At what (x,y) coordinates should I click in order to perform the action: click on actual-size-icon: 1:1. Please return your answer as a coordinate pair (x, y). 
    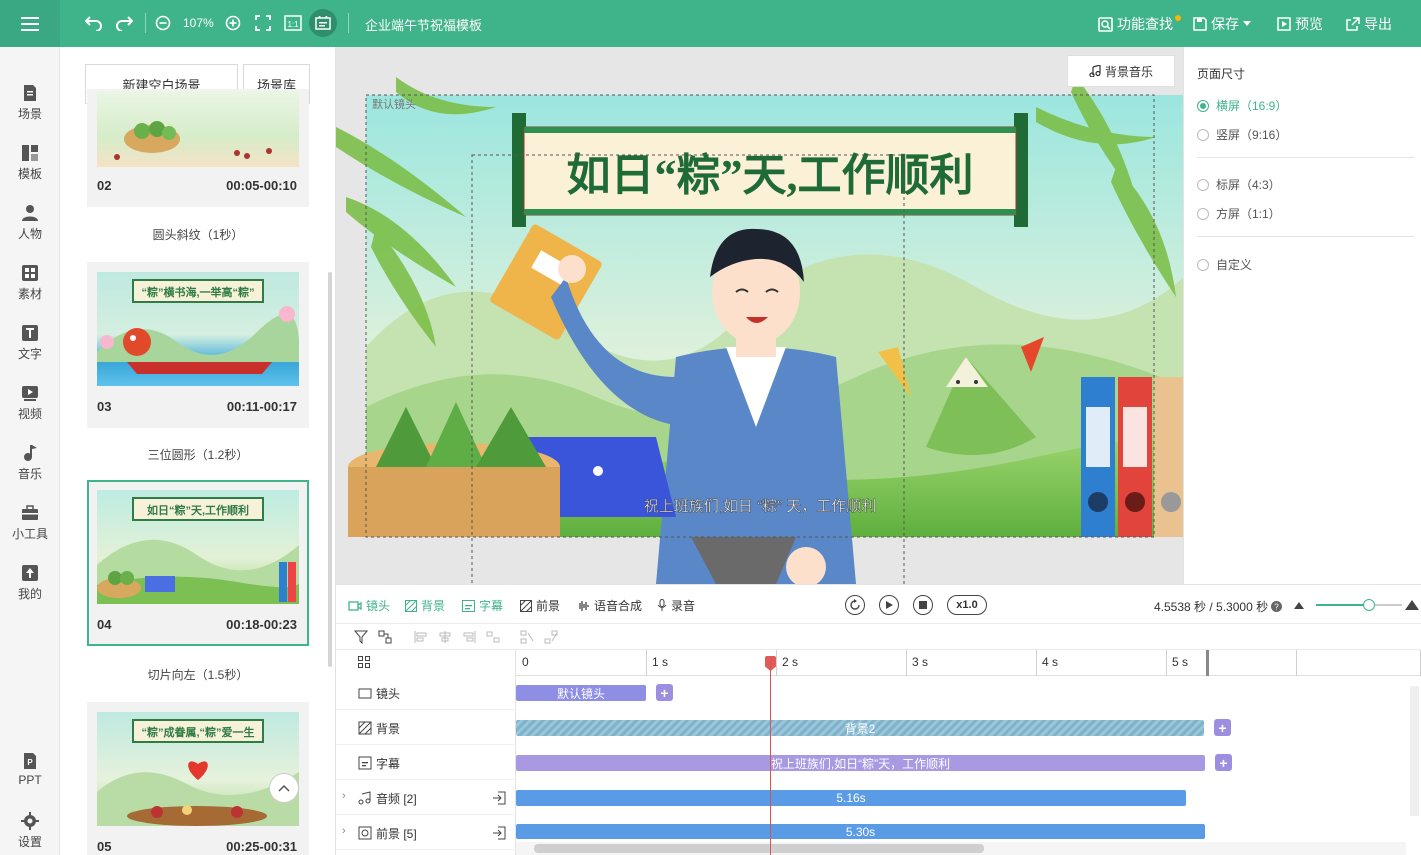
    Looking at the image, I should click on (293, 23).